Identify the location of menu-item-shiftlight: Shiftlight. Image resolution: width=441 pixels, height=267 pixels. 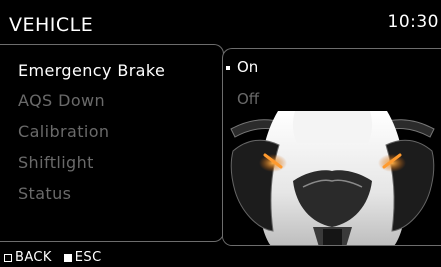
(56, 162).